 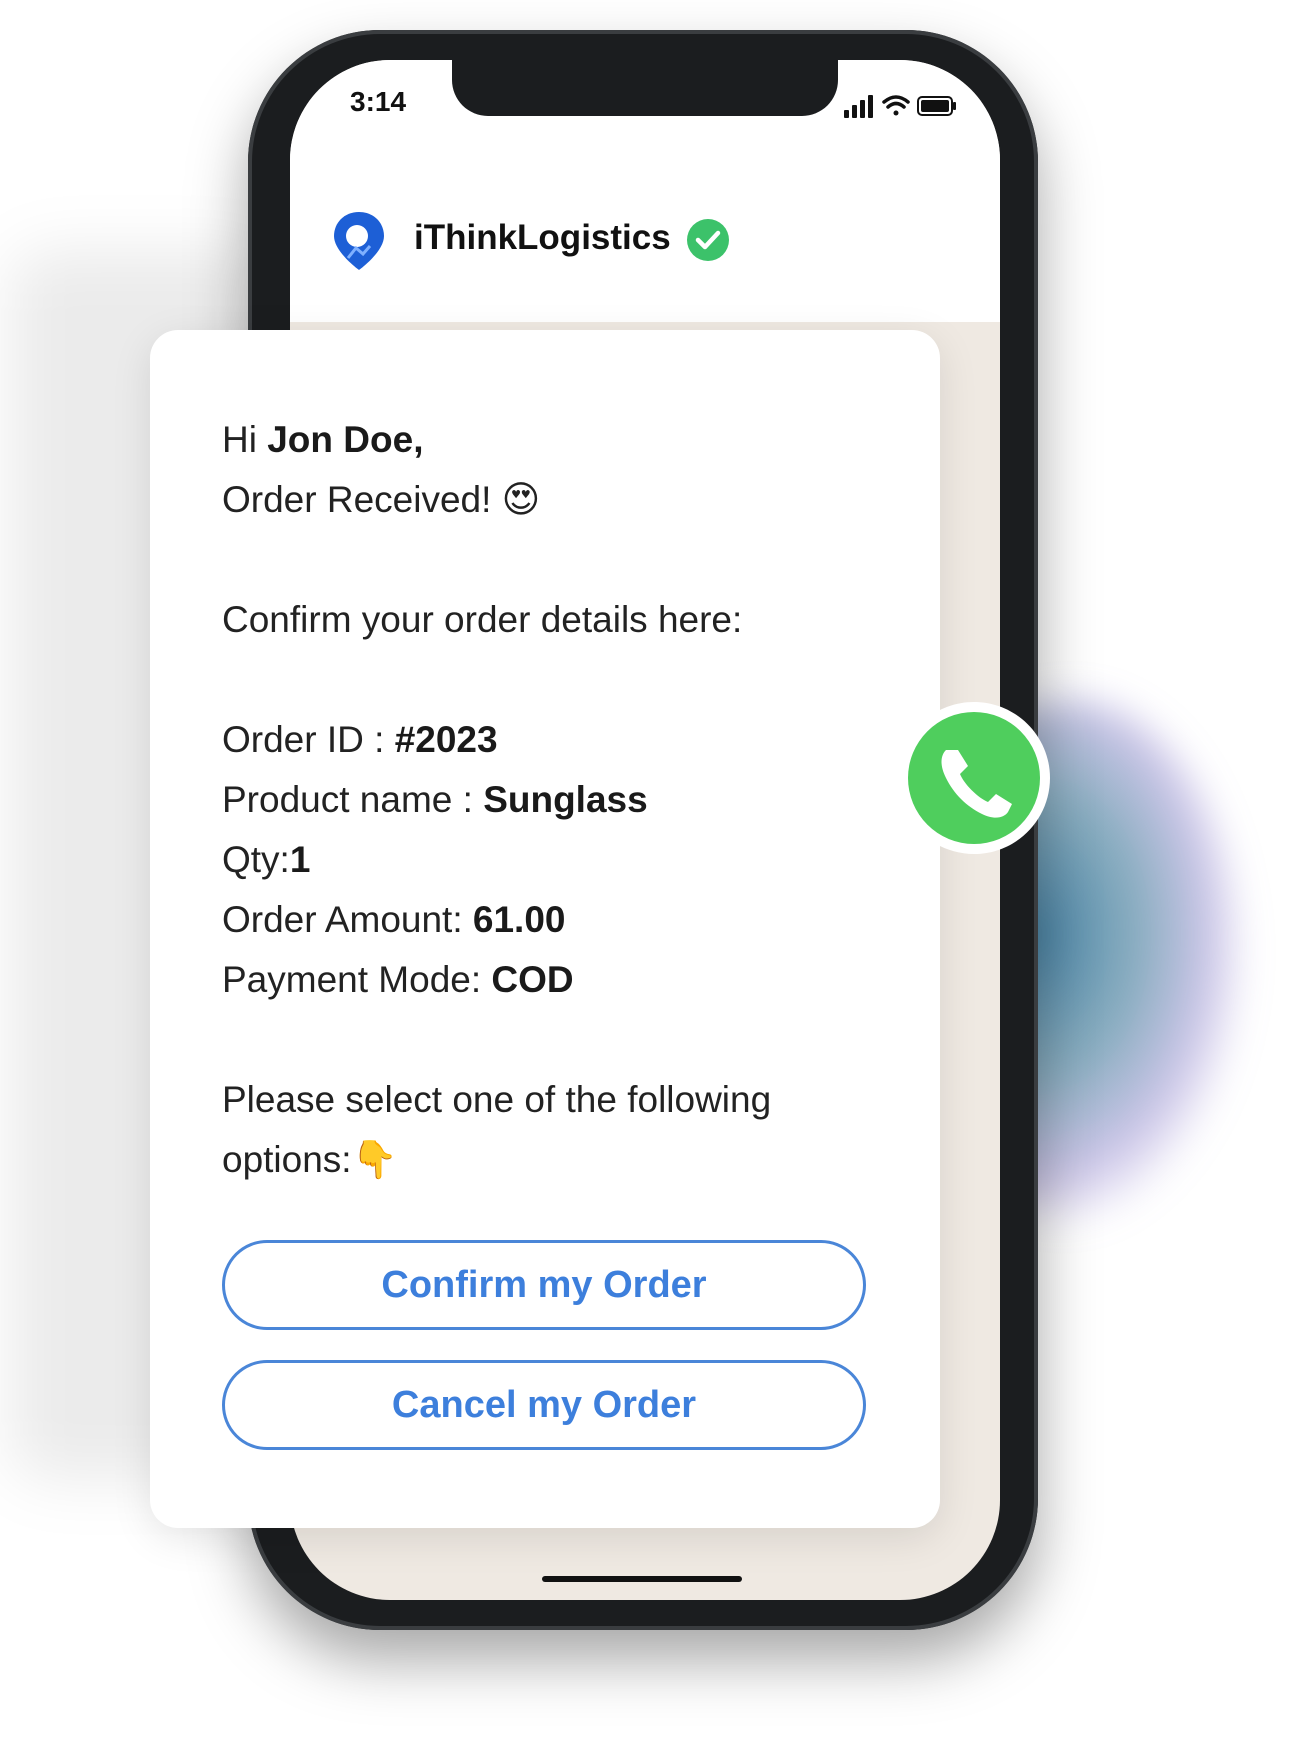 What do you see at coordinates (300, 859) in the screenshot?
I see `qty-value: 1` at bounding box center [300, 859].